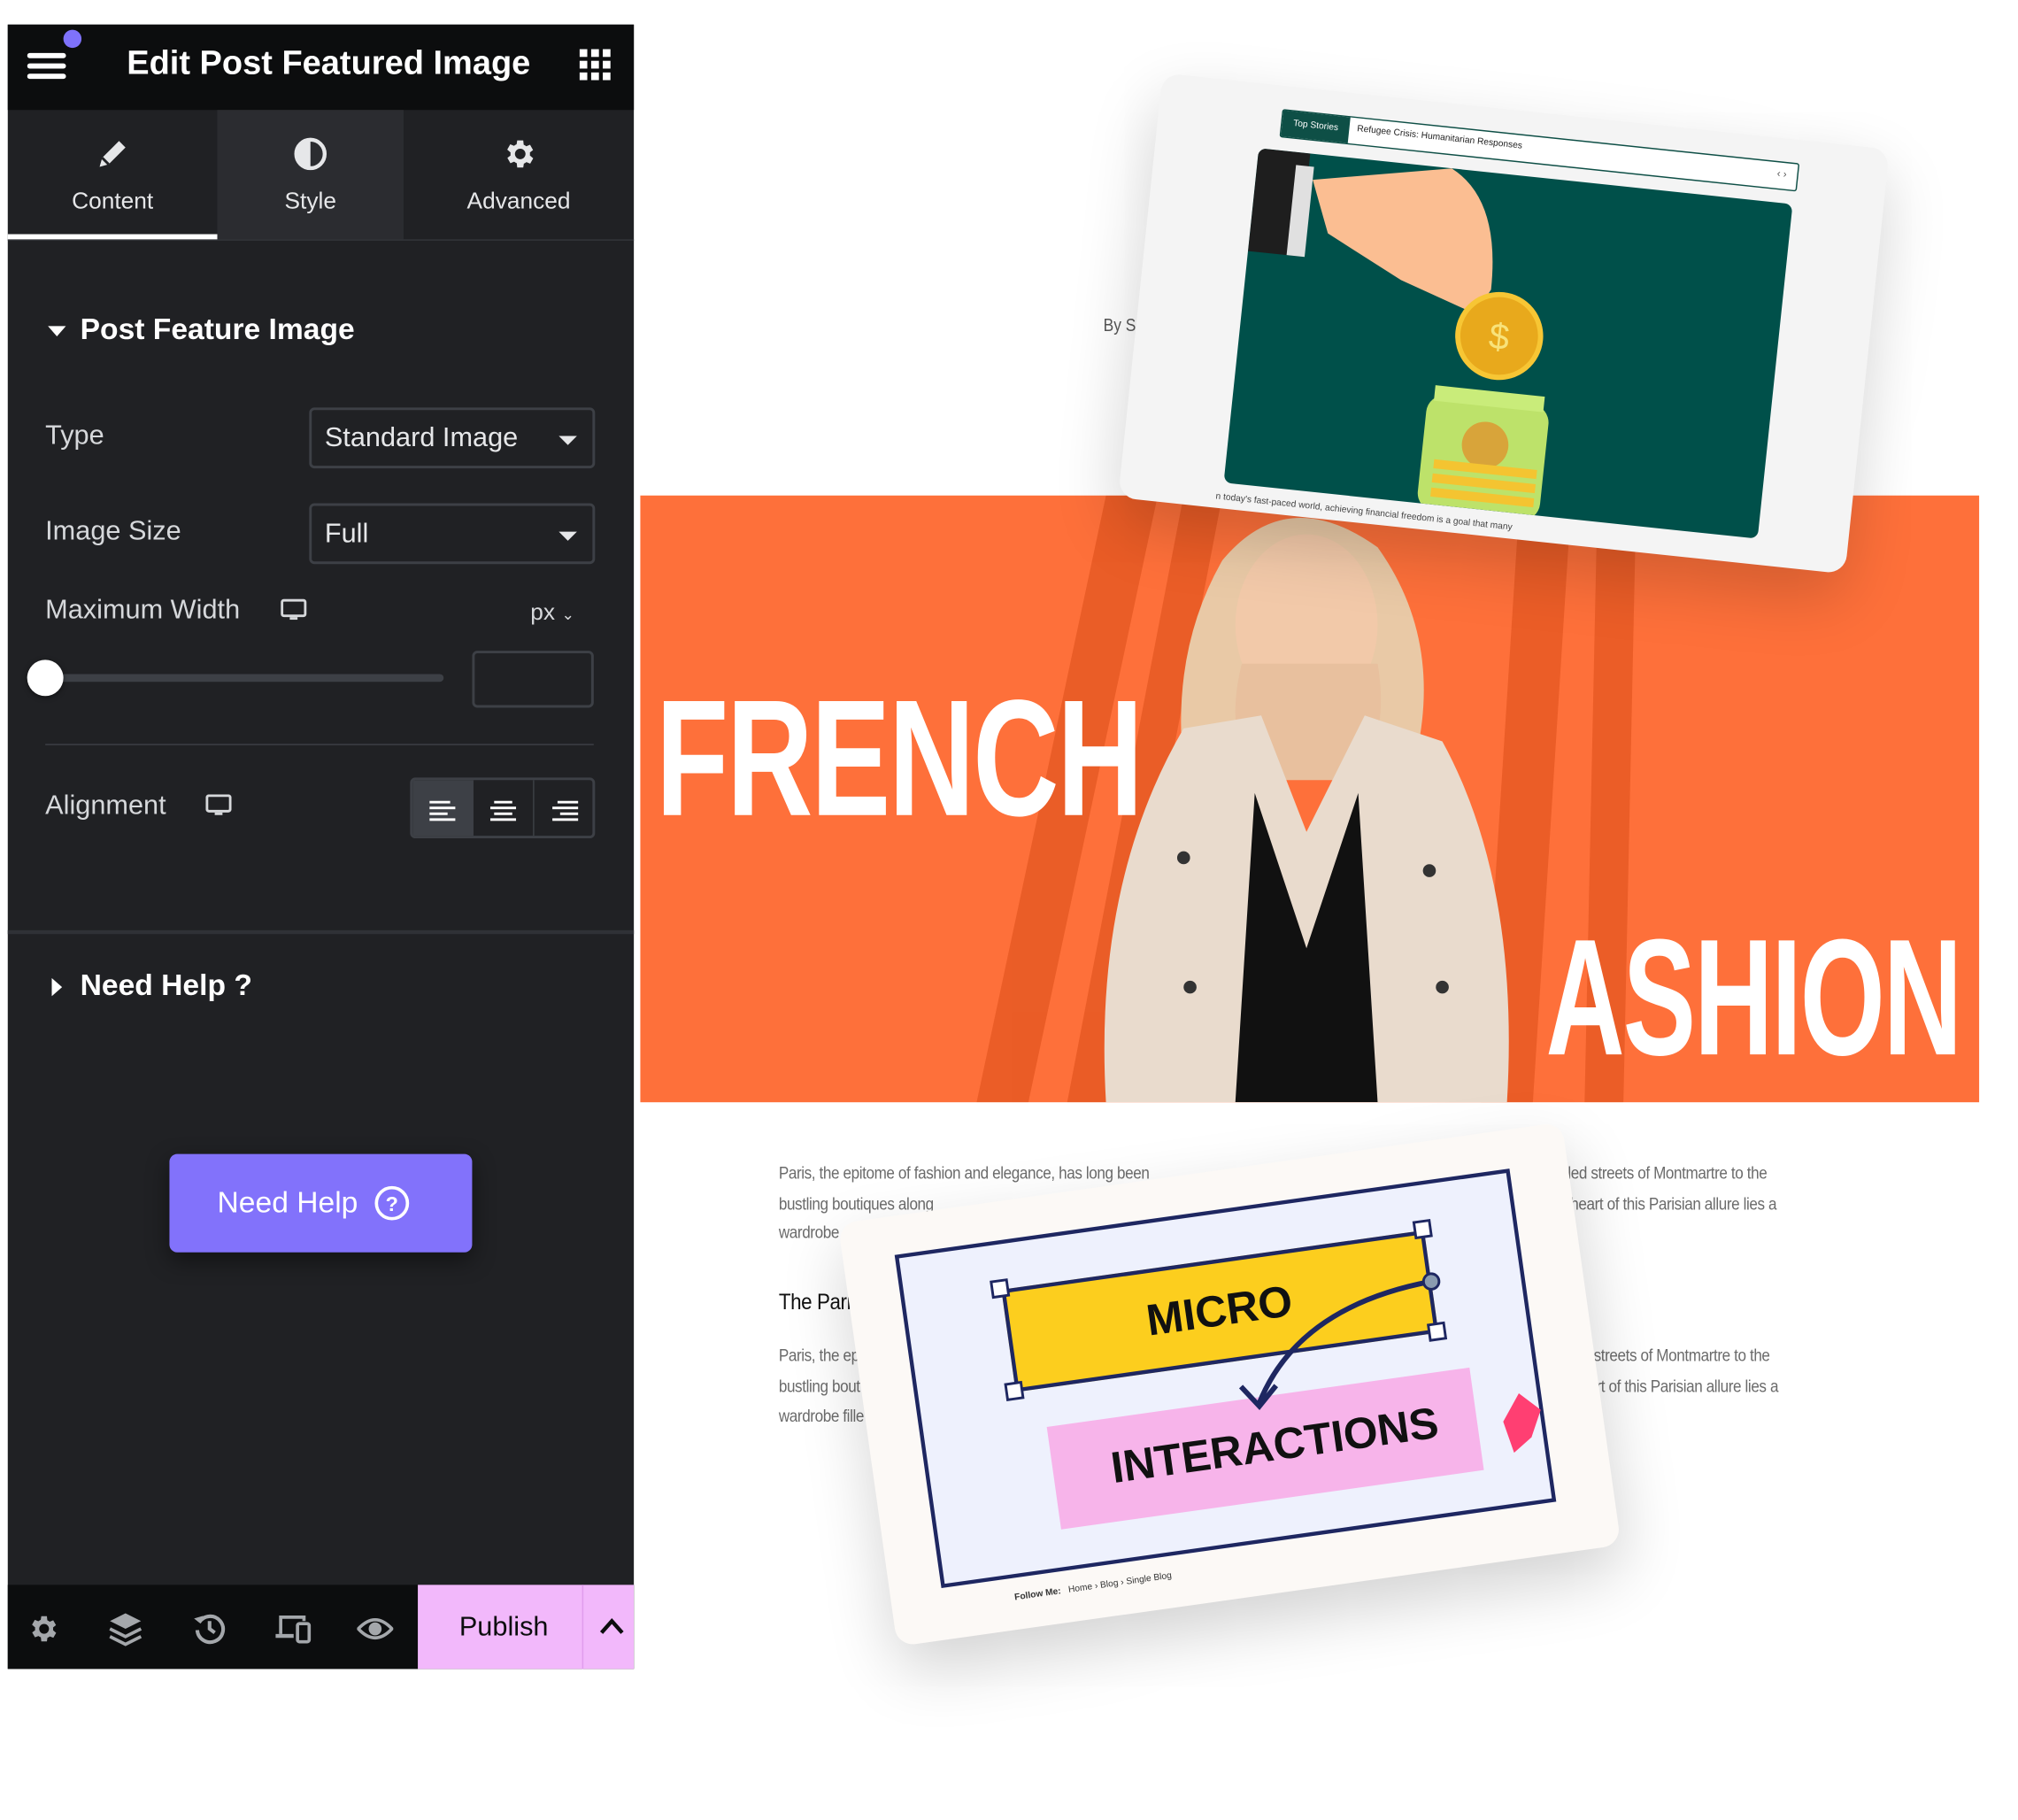 The width and height of the screenshot is (2018, 1820). I want to click on max-width-label: Maximum Width, so click(143, 610).